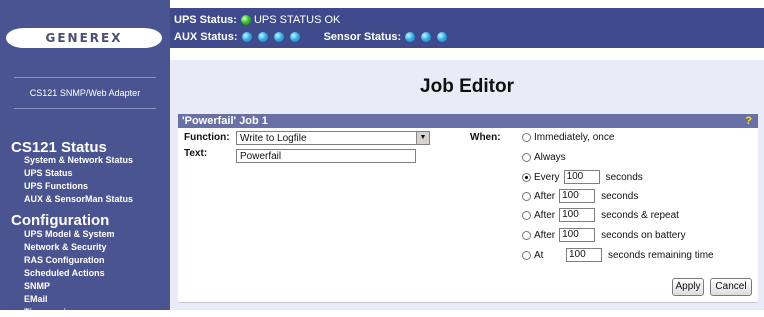 The image size is (764, 317). Describe the element at coordinates (273, 138) in the screenshot. I see `function-select-value: Write to Logfile` at that location.